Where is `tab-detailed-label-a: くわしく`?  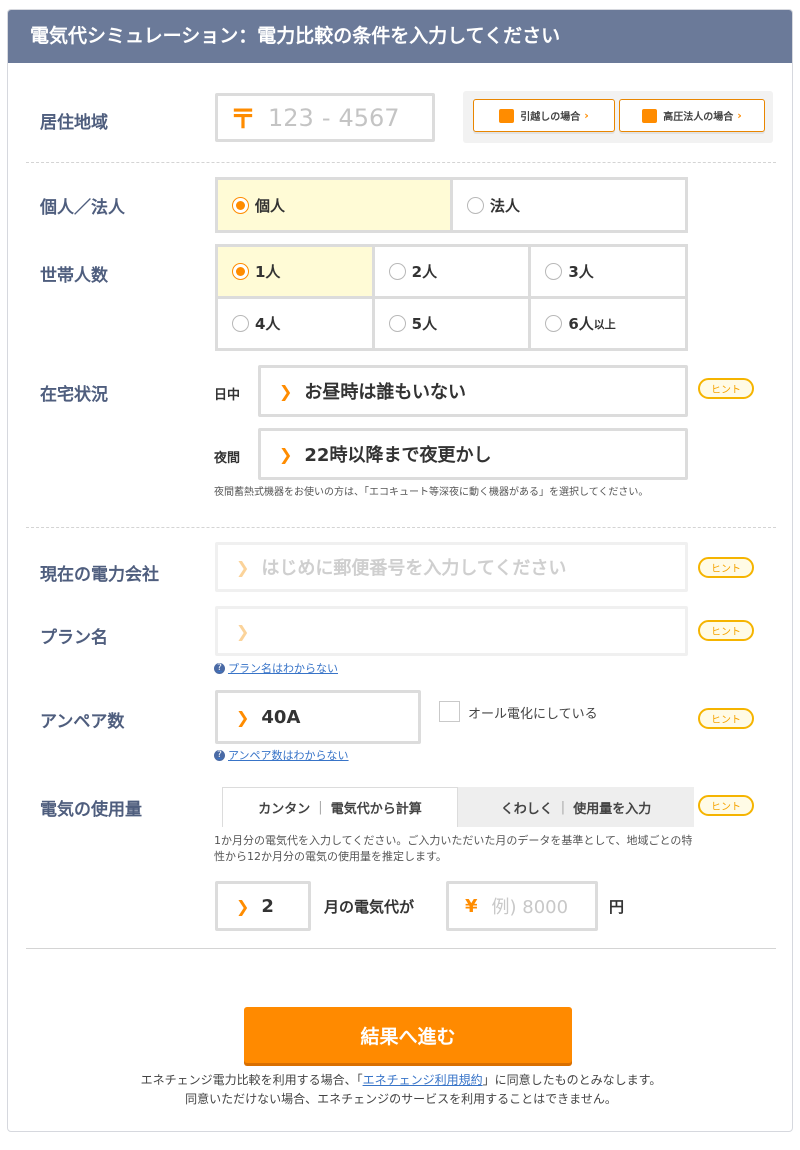 tab-detailed-label-a: くわしく is located at coordinates (526, 809).